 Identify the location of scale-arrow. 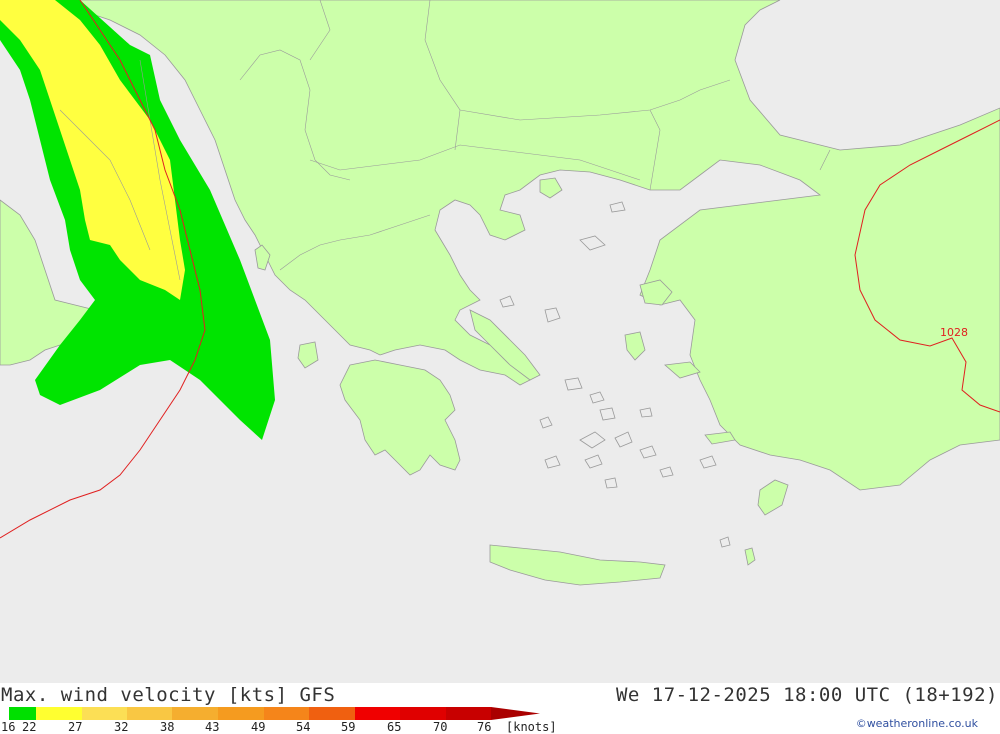
(515, 713).